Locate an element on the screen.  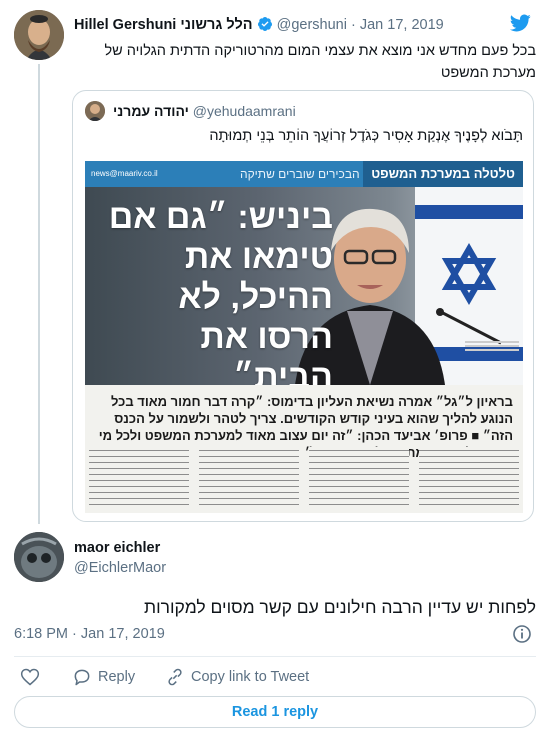
copy-link-button: Copy link to Tweet is located at coordinates (237, 677).